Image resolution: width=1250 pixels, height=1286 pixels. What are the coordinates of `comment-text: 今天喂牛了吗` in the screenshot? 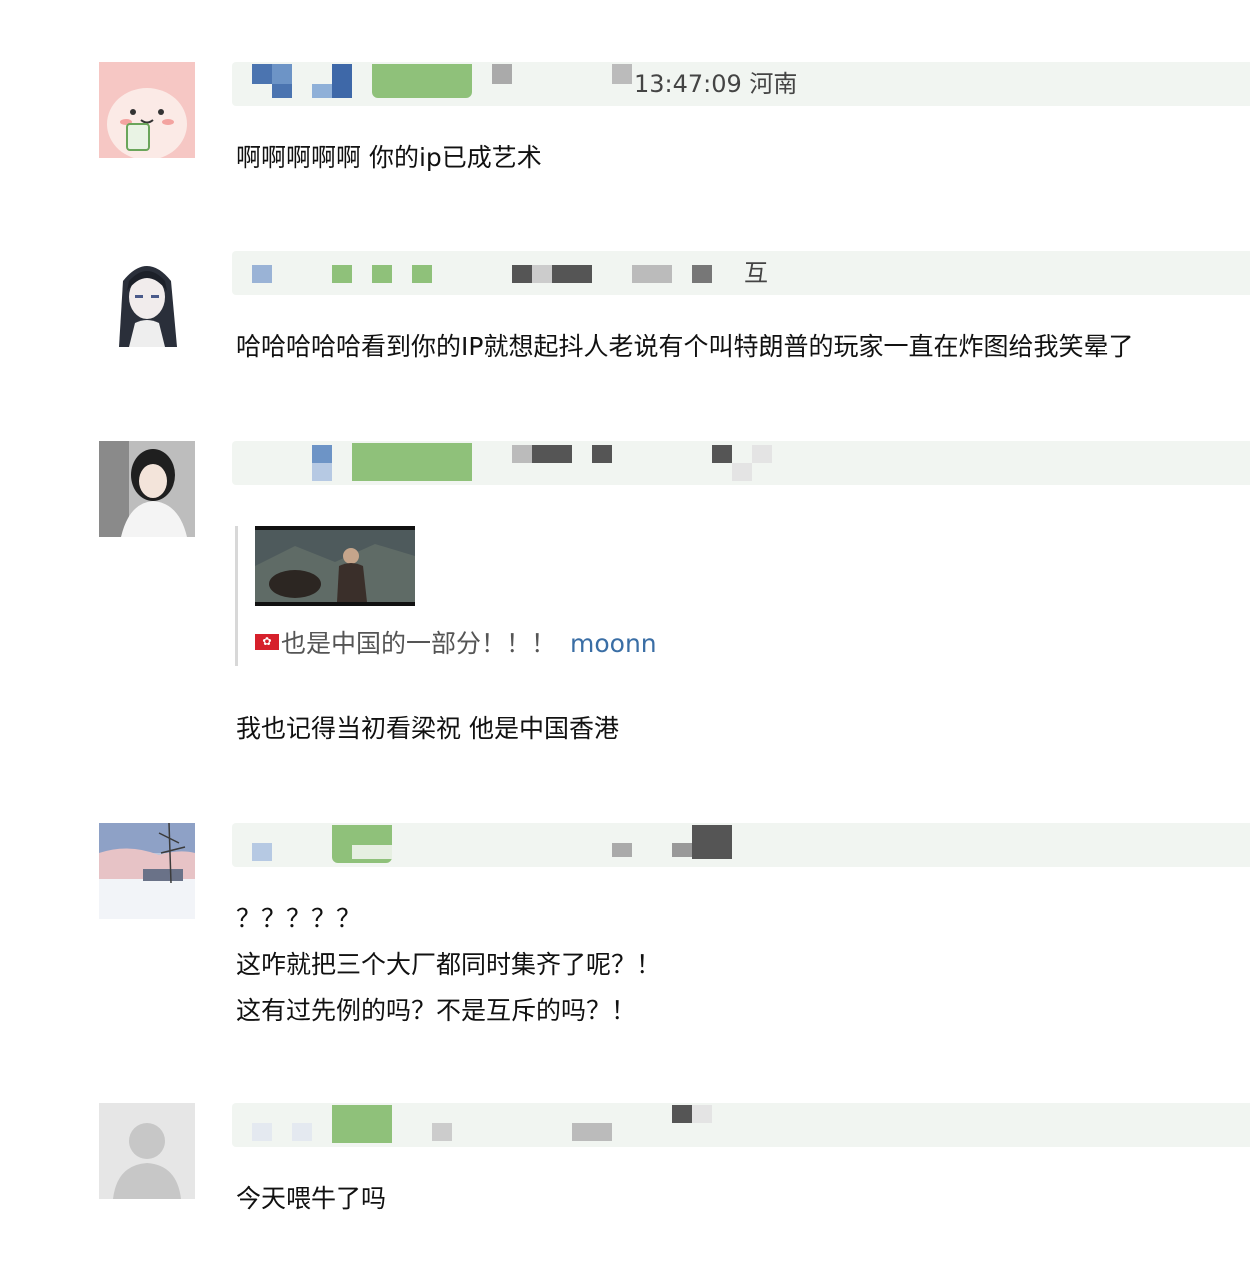 It's located at (311, 1198).